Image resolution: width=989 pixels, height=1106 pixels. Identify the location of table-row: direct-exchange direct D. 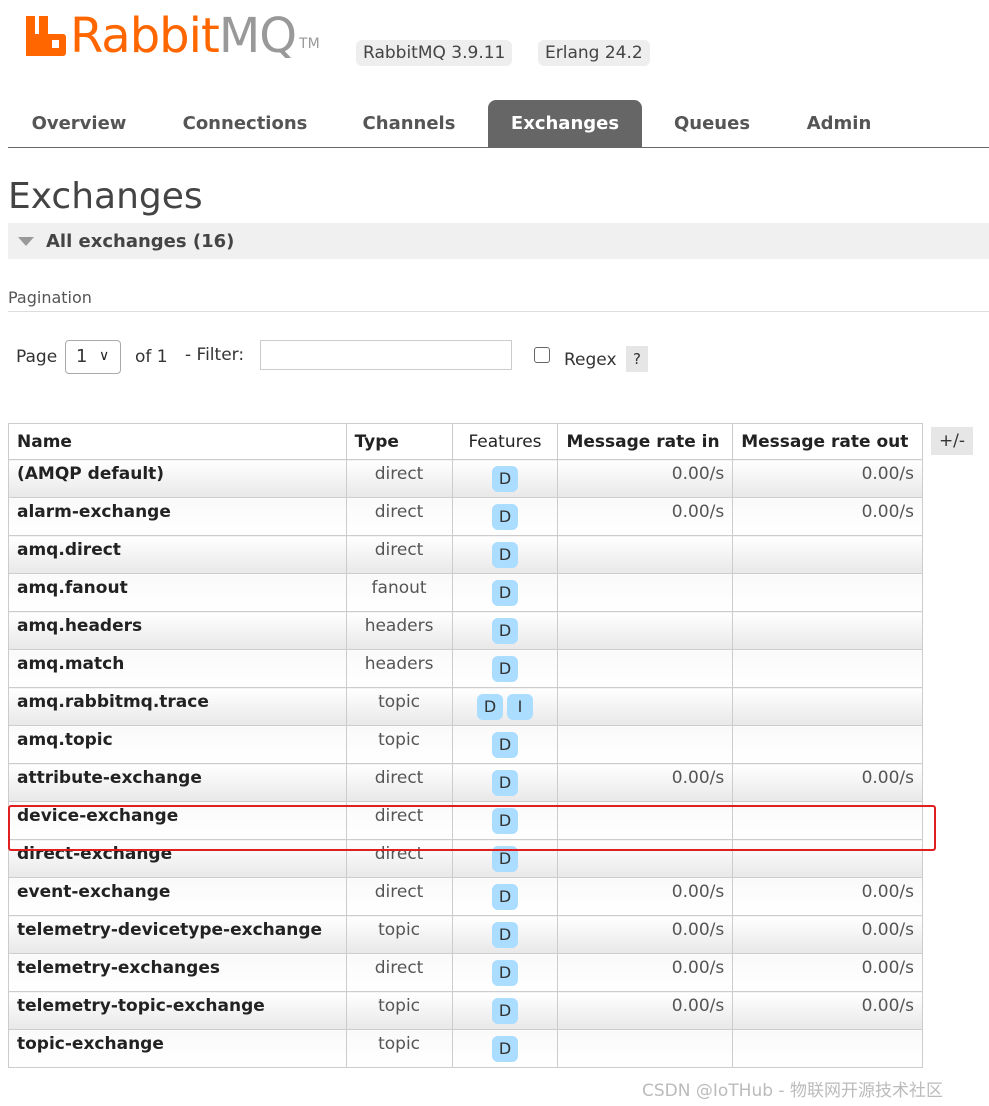
(465, 858).